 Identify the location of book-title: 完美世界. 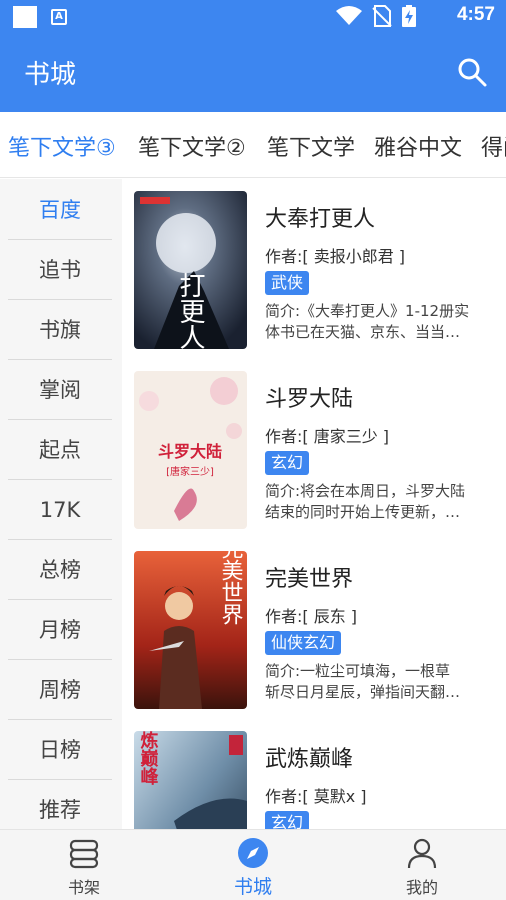
(309, 579).